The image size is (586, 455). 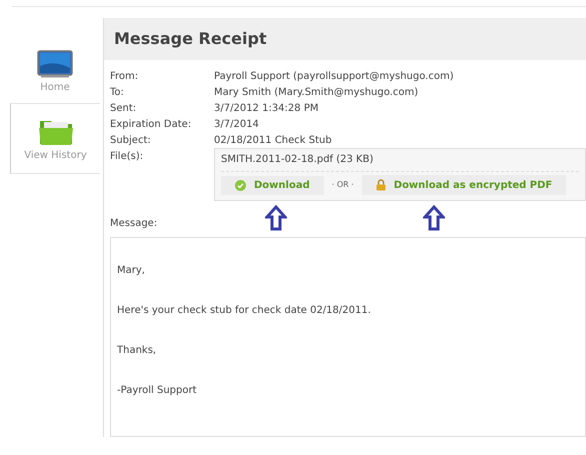 I want to click on monitor-icon, so click(x=55, y=64).